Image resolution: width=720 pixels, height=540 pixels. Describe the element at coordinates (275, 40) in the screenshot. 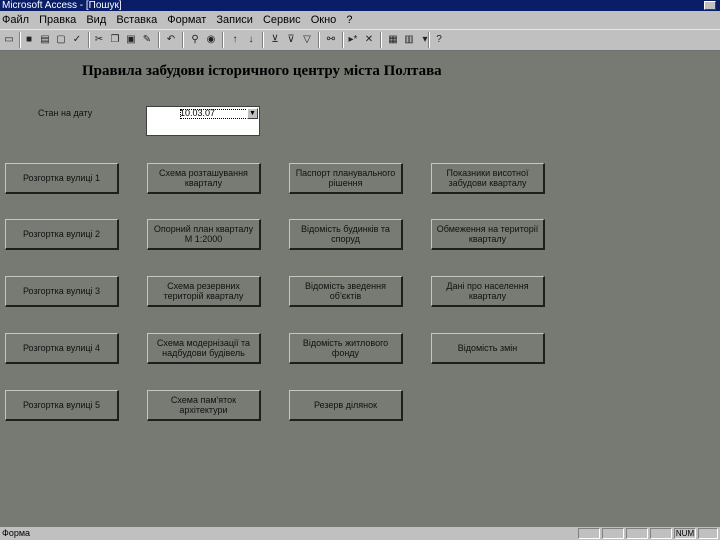

I see `filter-by-selection-icon: ⊻` at that location.